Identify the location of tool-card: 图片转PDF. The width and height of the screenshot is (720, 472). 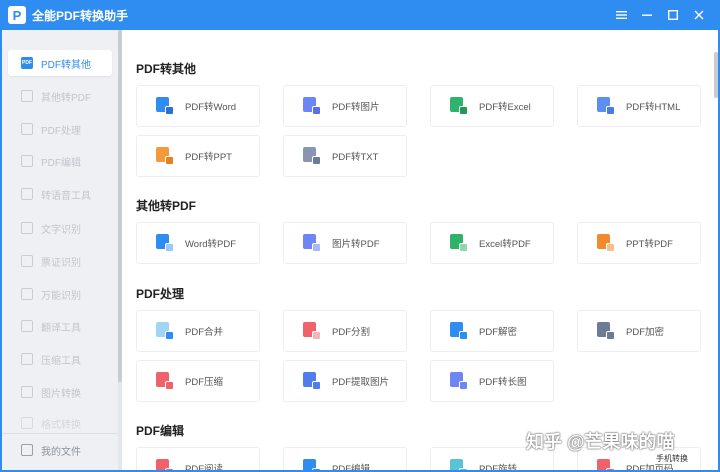
(345, 243).